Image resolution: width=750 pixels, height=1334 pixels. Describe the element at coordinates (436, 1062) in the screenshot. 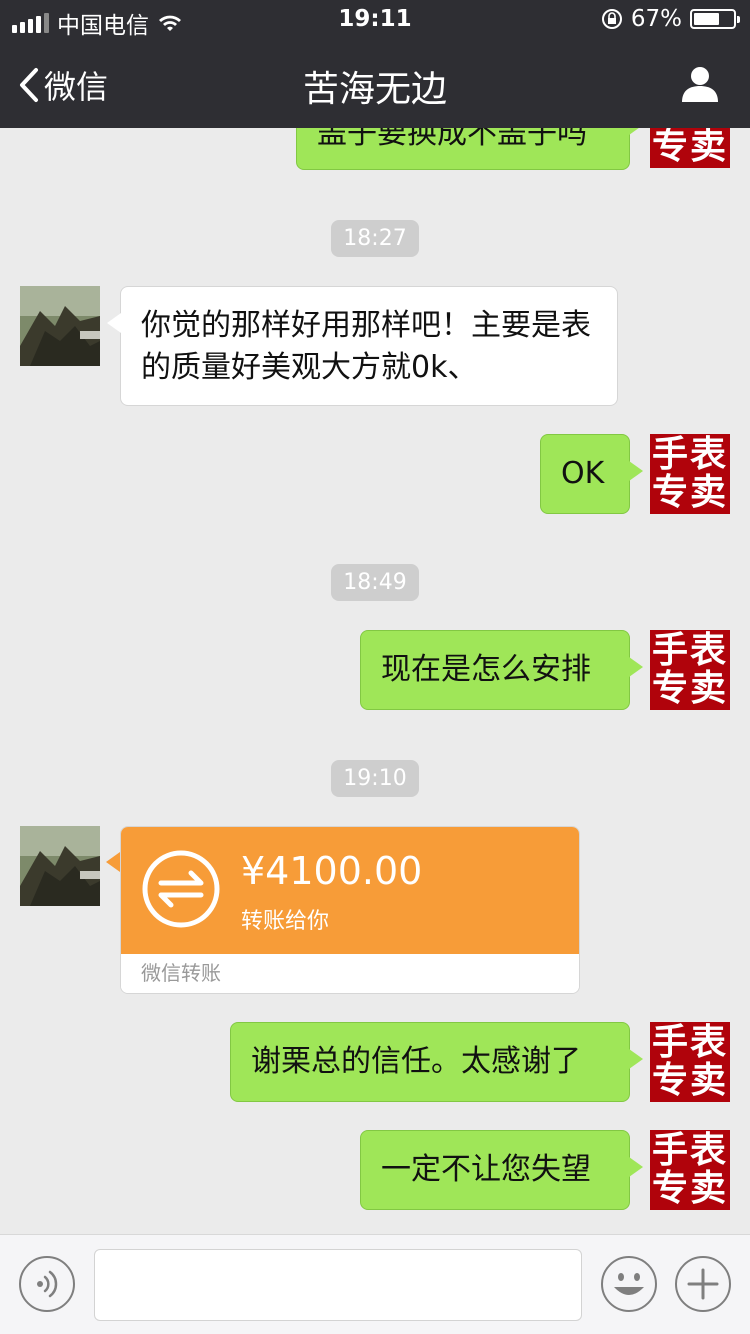

I see `message-bubble-sent: 谢栗总的信任。太感谢了` at that location.